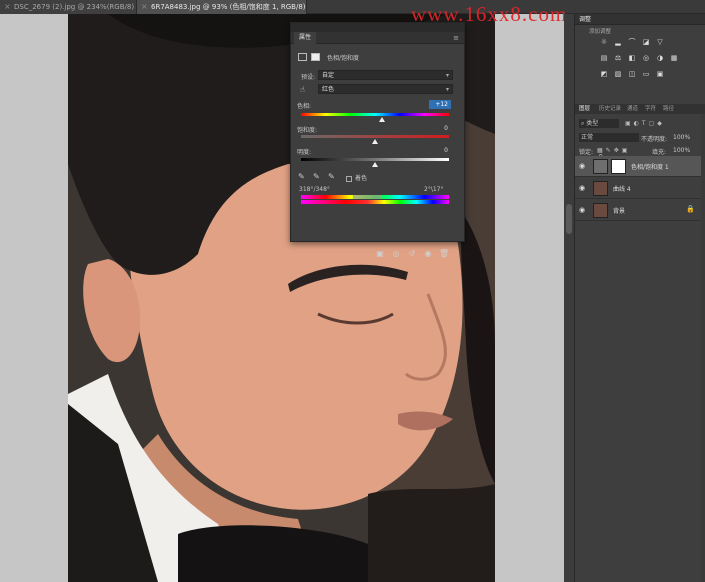 This screenshot has width=705, height=582. What do you see at coordinates (703, 348) in the screenshot?
I see `layers-scrollbar` at bounding box center [703, 348].